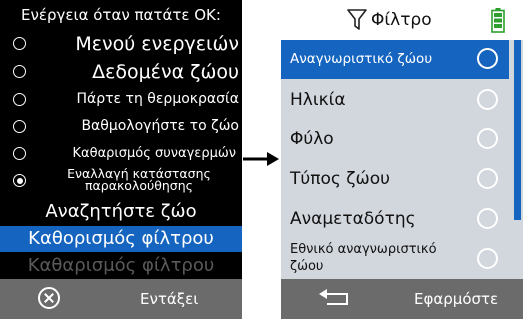 The image size is (523, 319). I want to click on option-take-temperature: Πάρτε τη θερμοκρασία, so click(121, 99).